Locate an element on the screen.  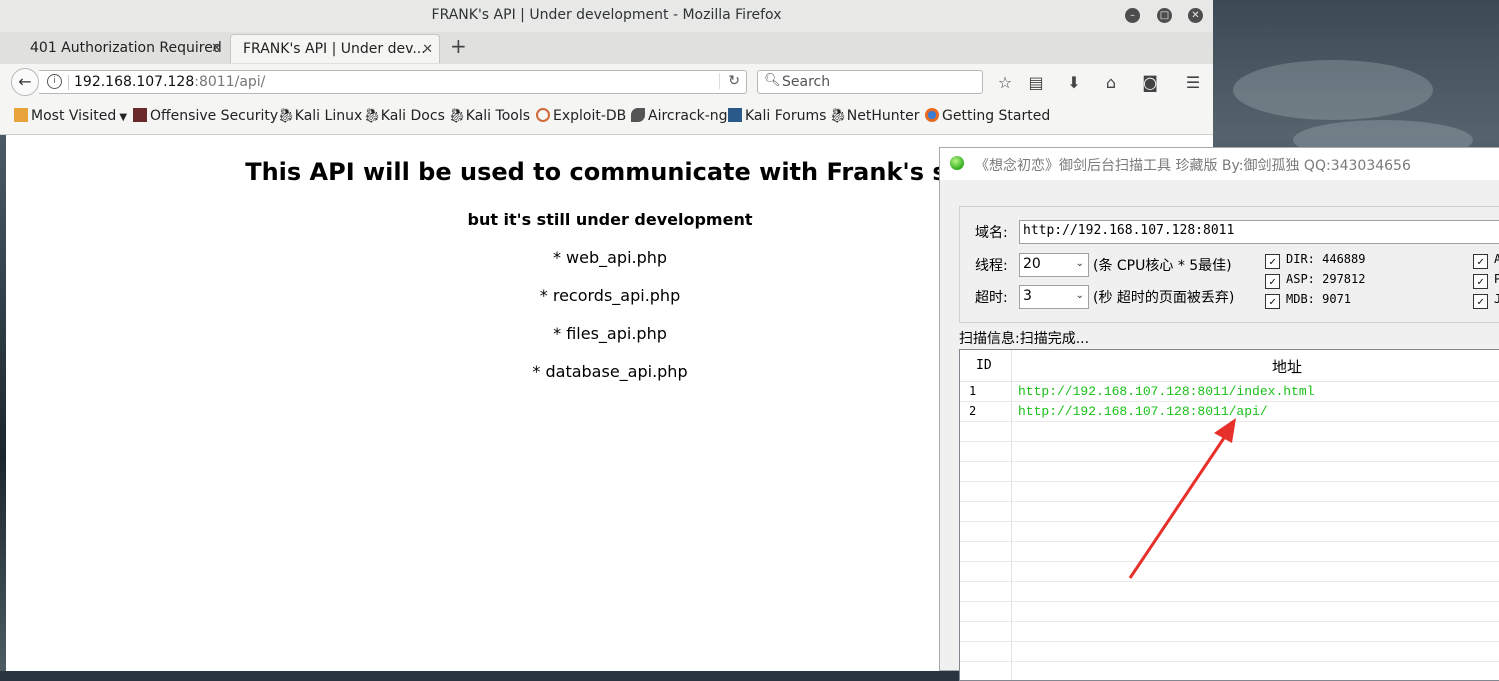
annotation-arrow is located at coordinates (1182, 498).